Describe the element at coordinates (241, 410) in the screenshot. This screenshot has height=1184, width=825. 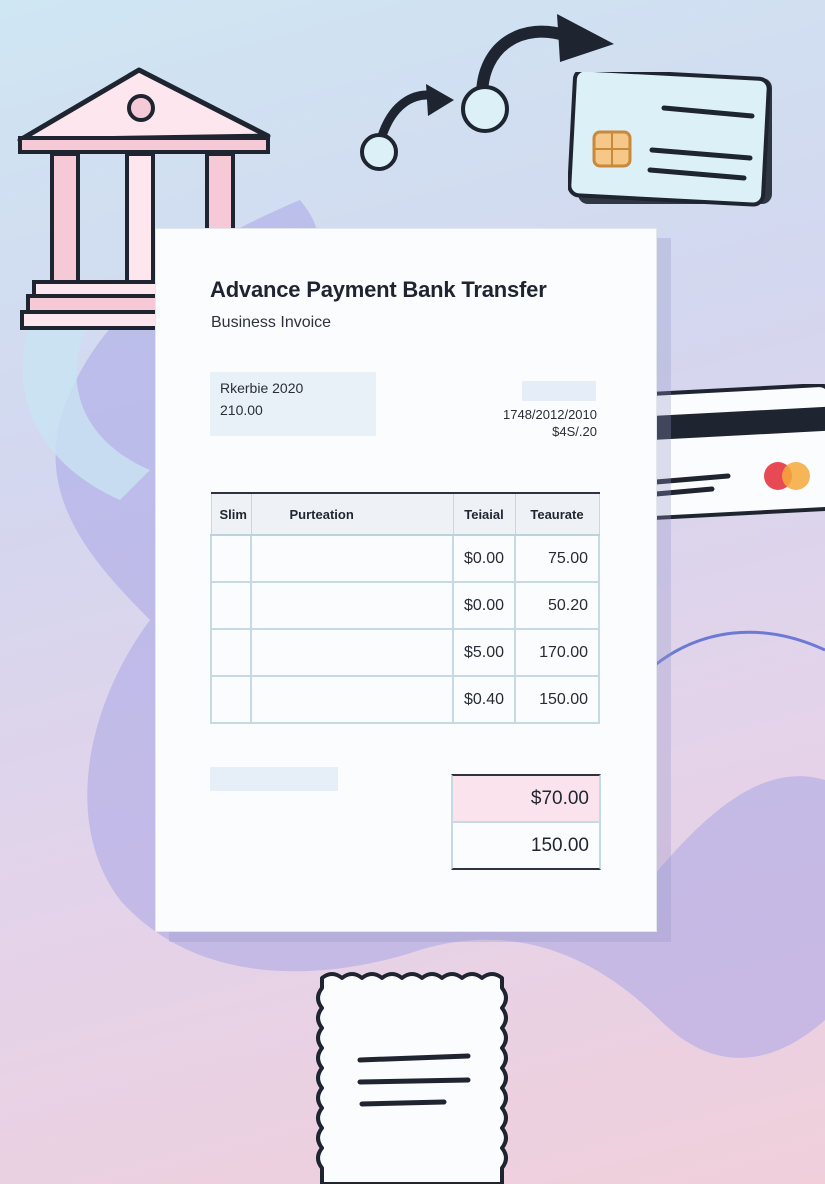
I see `billing-info-line-2: 210.00` at that location.